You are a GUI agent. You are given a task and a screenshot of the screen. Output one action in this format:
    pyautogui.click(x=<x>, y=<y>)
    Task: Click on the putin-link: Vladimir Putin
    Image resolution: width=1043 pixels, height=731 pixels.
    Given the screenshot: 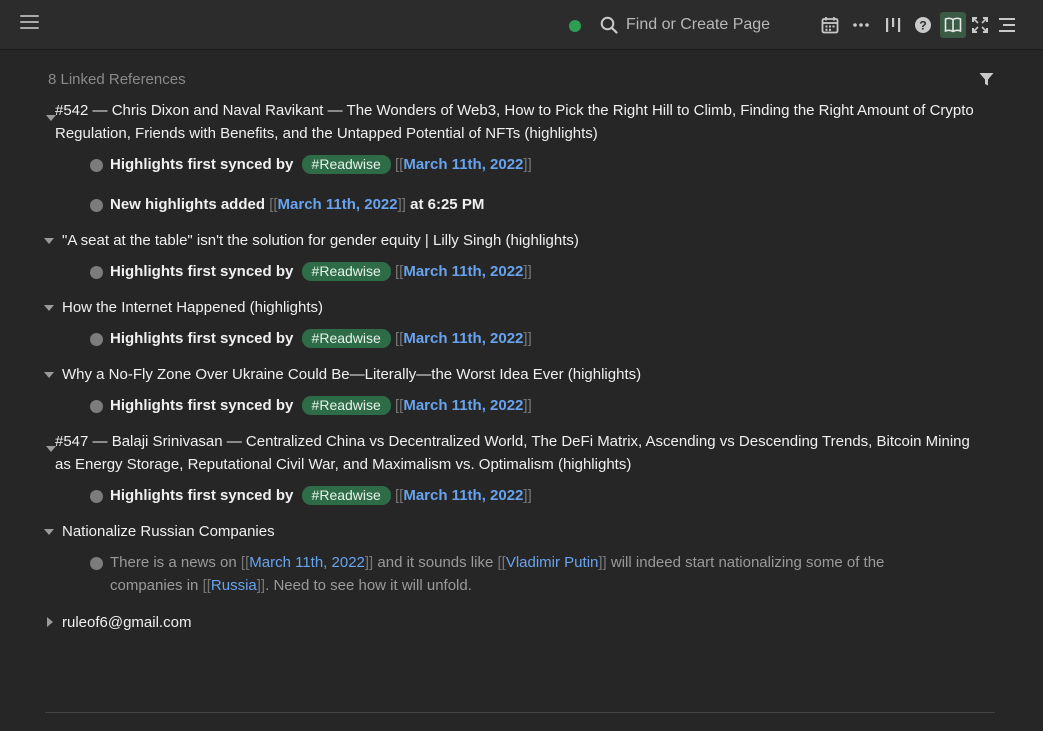 What is the action you would take?
    pyautogui.click(x=552, y=562)
    